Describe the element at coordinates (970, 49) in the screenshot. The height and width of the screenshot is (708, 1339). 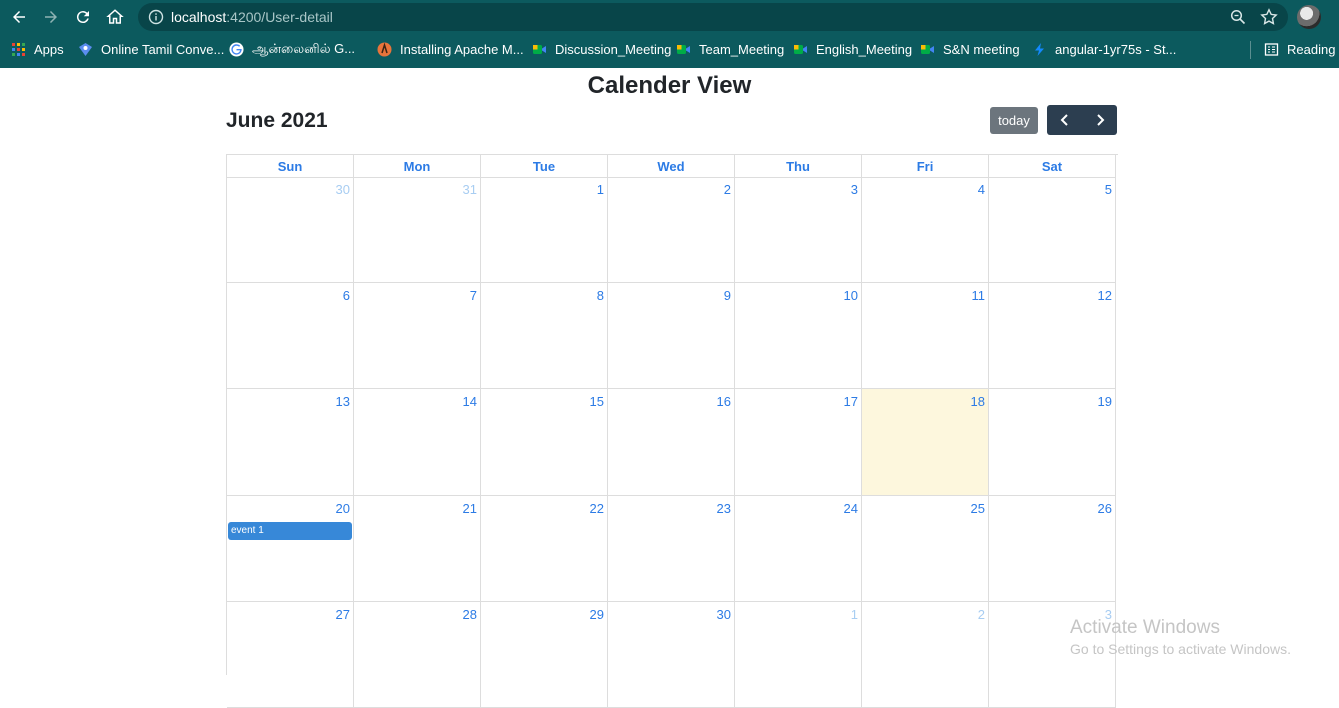
I see `bookmark-sn-meeting: S&N meeting` at that location.